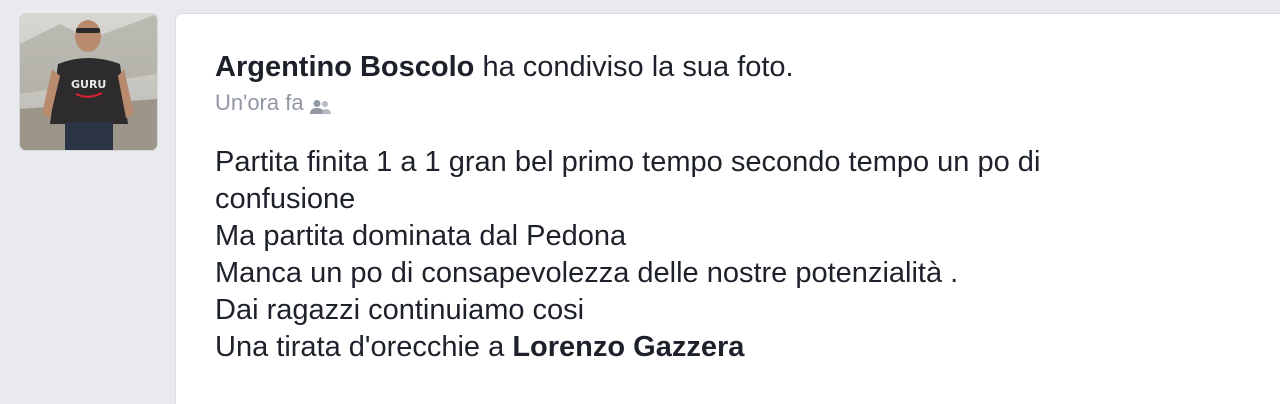 This screenshot has height=404, width=1280. Describe the element at coordinates (421, 236) in the screenshot. I see `post-line: Ma partita dominata dal Pedona` at that location.